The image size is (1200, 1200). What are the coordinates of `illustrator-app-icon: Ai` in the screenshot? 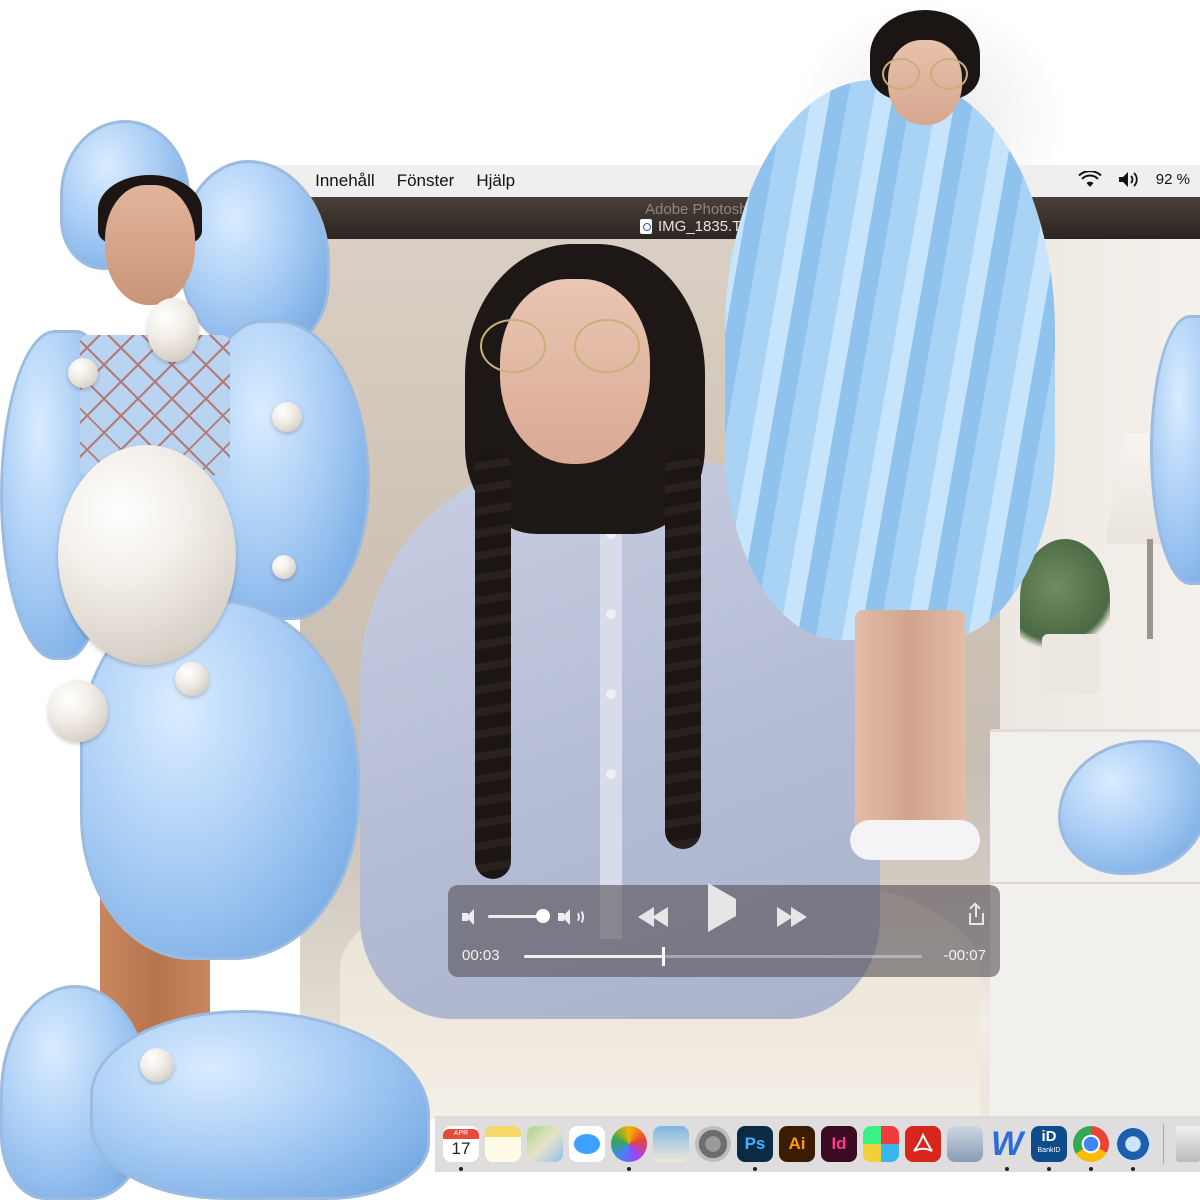 It's located at (797, 1144).